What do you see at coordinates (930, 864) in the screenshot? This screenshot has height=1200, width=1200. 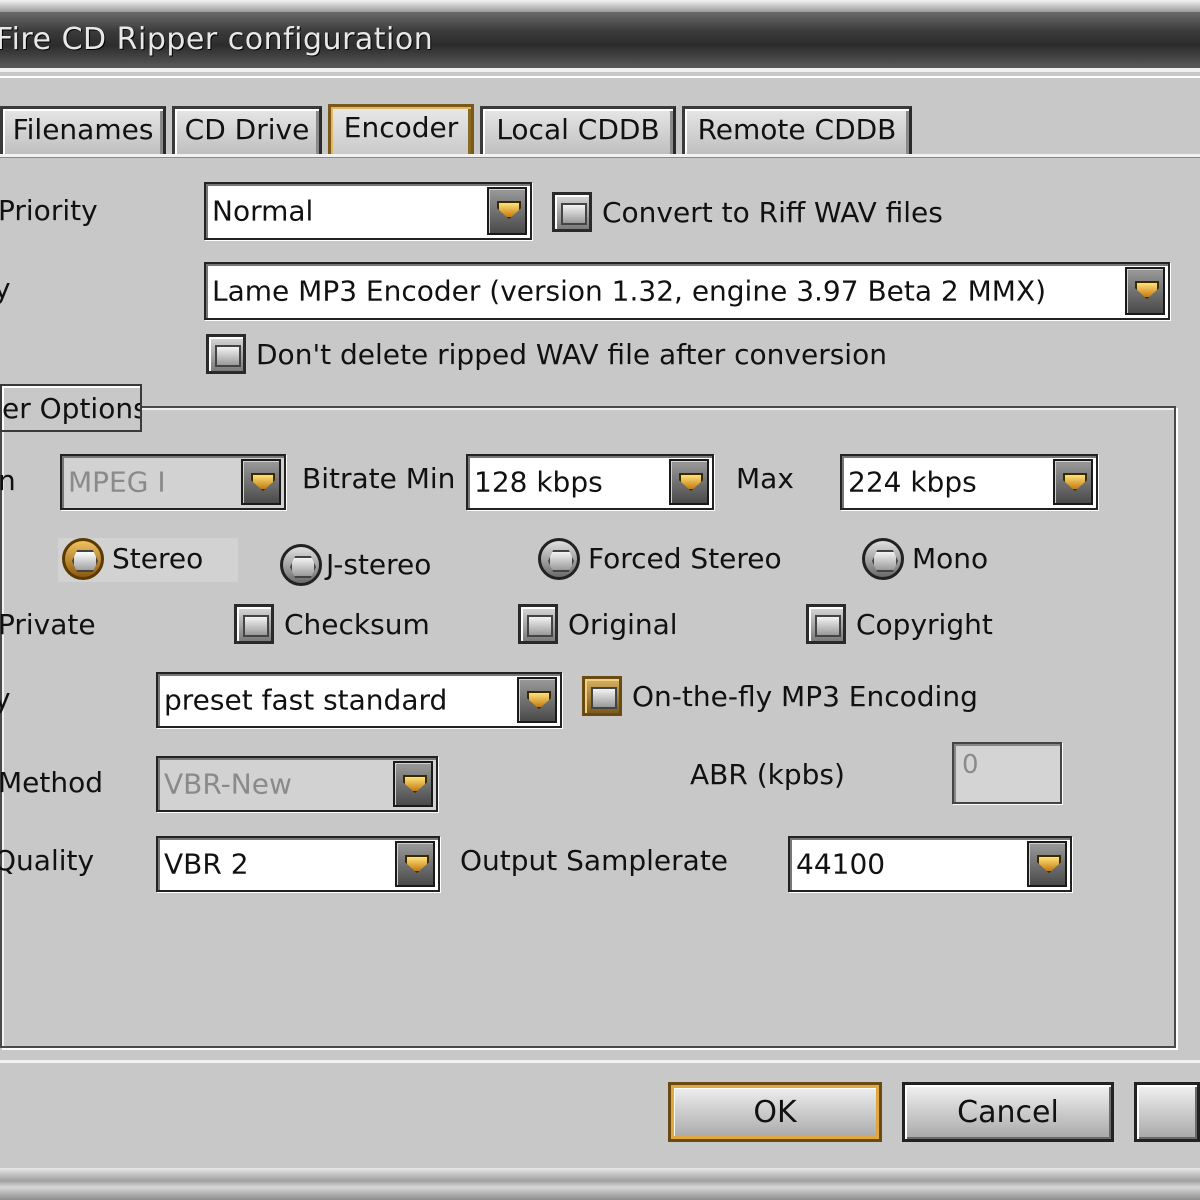 I see `samplerate-select: 44100` at bounding box center [930, 864].